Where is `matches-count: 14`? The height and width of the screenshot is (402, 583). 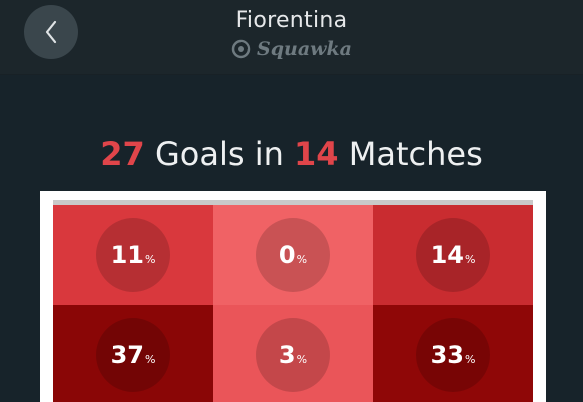 matches-count: 14 is located at coordinates (316, 154).